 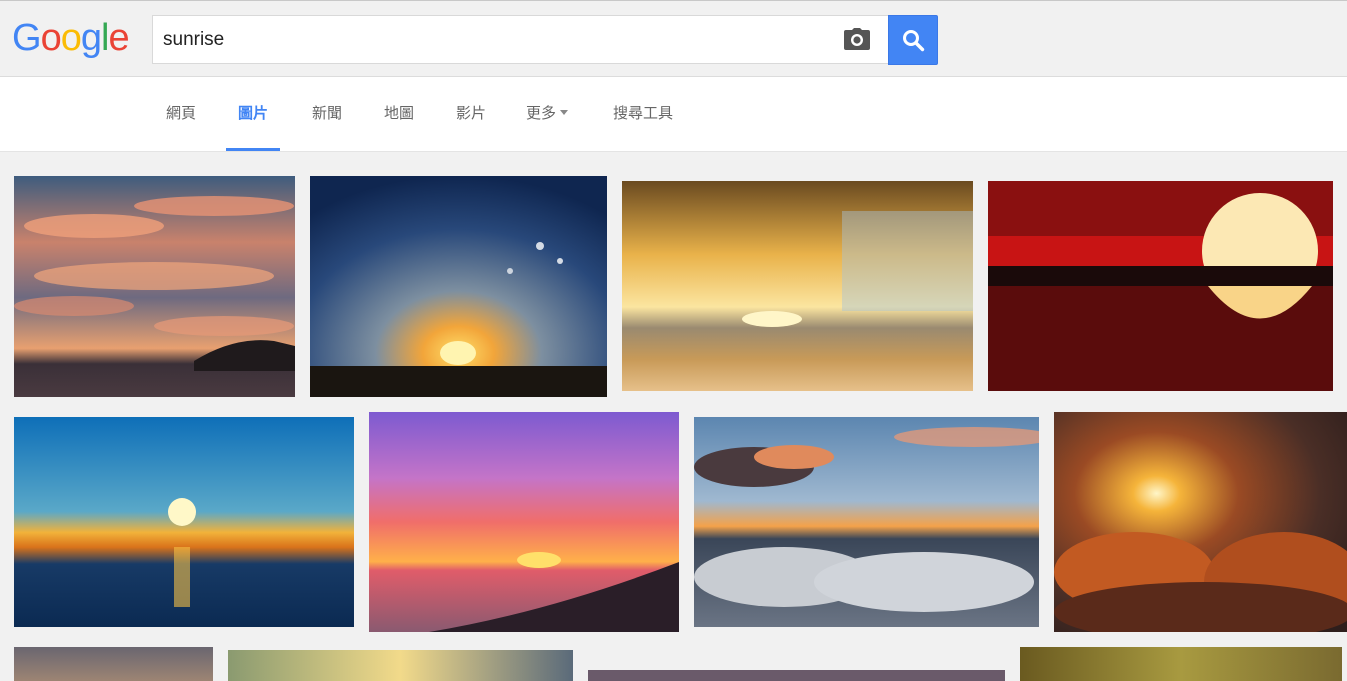 I want to click on logo-letter: e, so click(x=118, y=38).